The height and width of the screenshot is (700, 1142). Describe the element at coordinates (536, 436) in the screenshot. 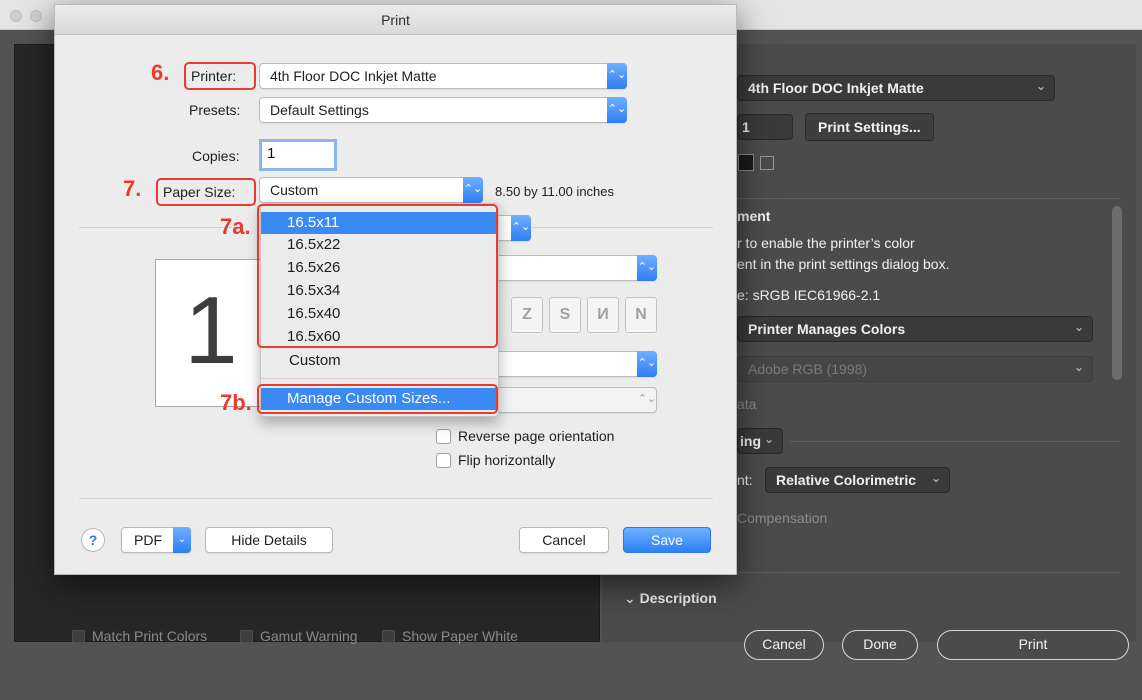

I see `reverse-orientation-label: Reverse page orientation` at that location.